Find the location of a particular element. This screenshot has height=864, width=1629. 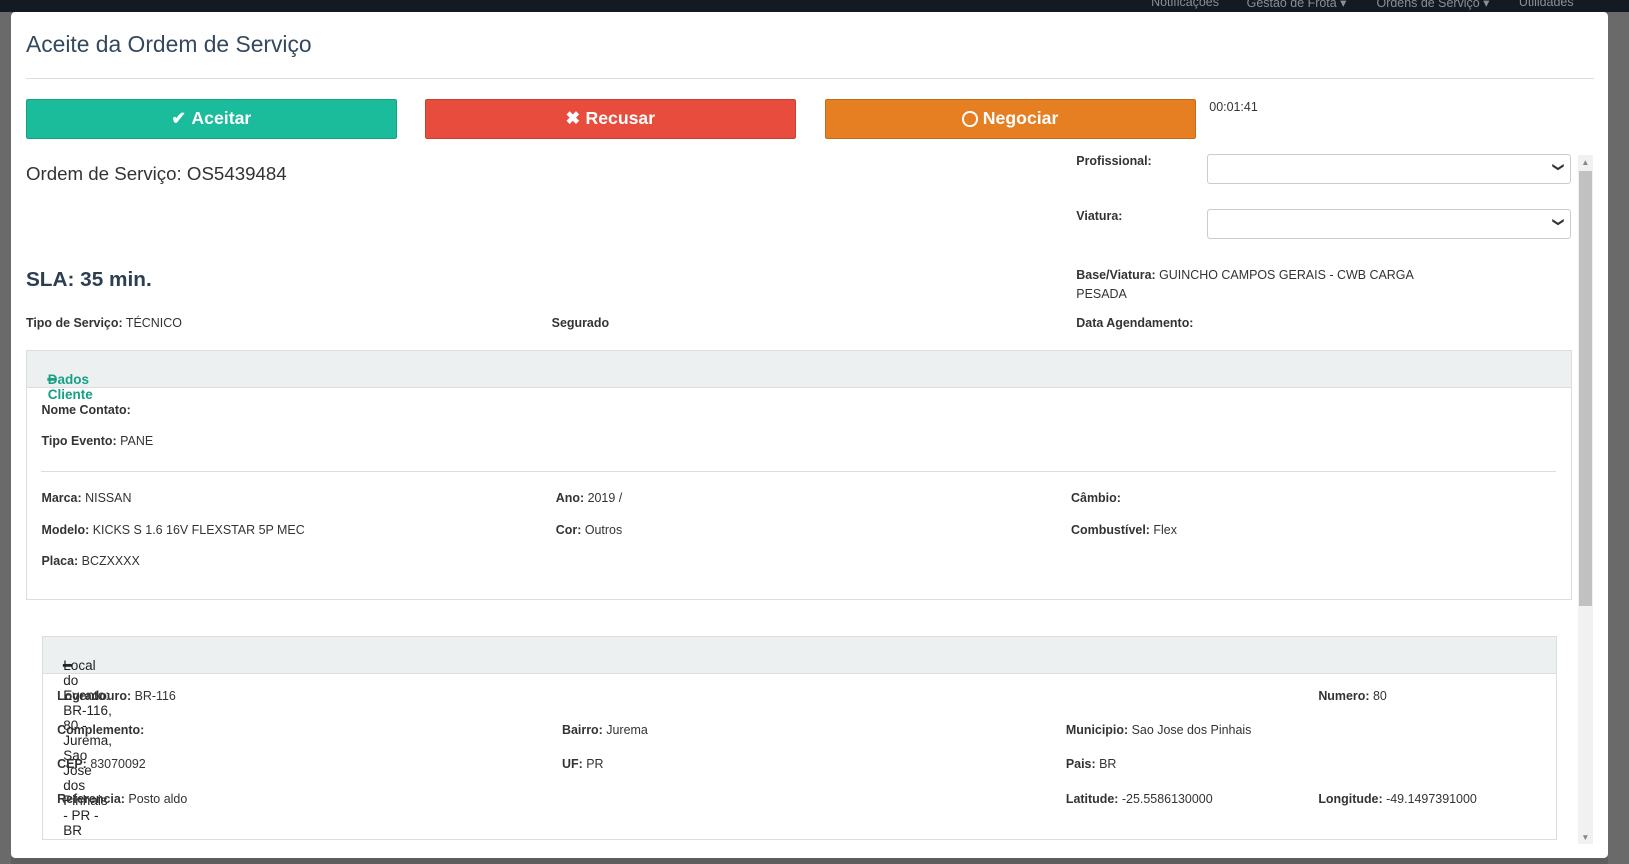

nav-notificacoes: Notificações is located at coordinates (1185, 4).